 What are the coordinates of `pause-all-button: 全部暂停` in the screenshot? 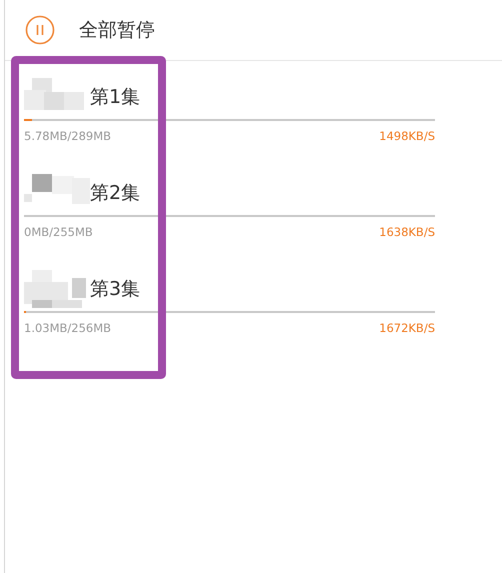 It's located at (90, 30).